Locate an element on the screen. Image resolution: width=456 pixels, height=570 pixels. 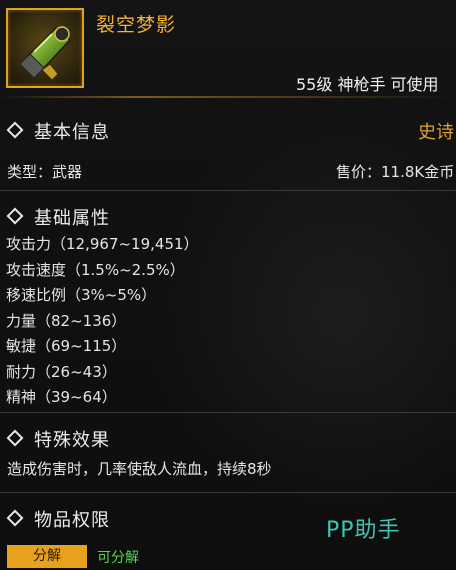
header-divider is located at coordinates (228, 97).